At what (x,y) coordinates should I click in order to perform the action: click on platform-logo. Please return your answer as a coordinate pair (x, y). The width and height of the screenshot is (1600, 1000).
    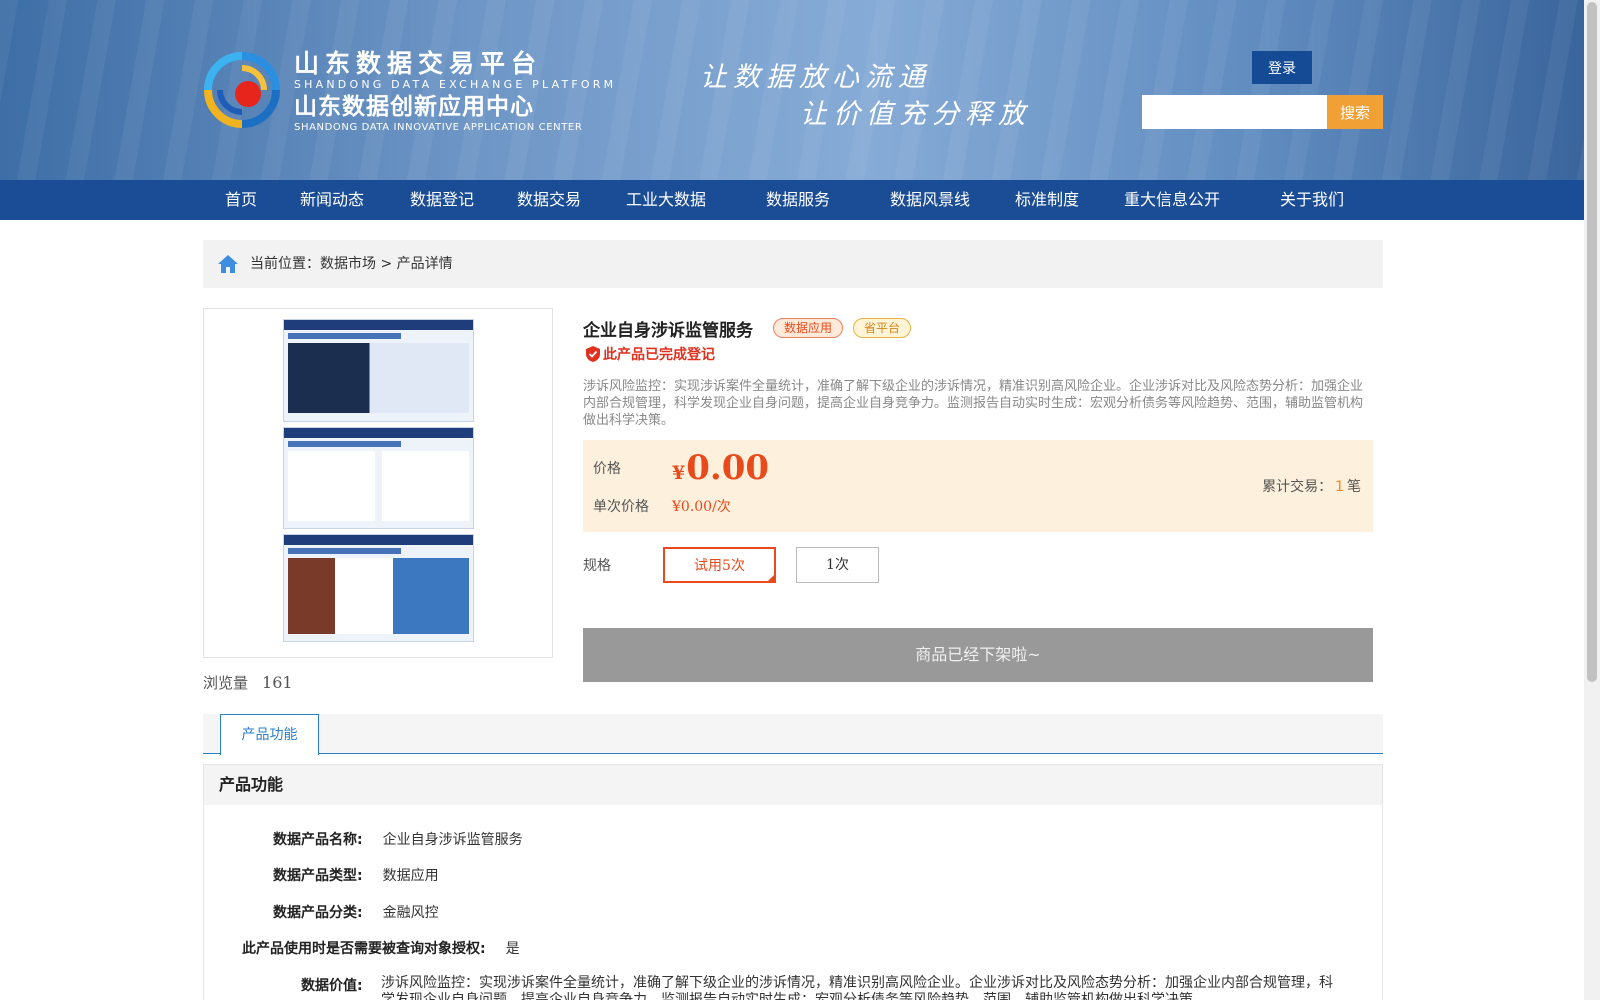
    Looking at the image, I should click on (242, 90).